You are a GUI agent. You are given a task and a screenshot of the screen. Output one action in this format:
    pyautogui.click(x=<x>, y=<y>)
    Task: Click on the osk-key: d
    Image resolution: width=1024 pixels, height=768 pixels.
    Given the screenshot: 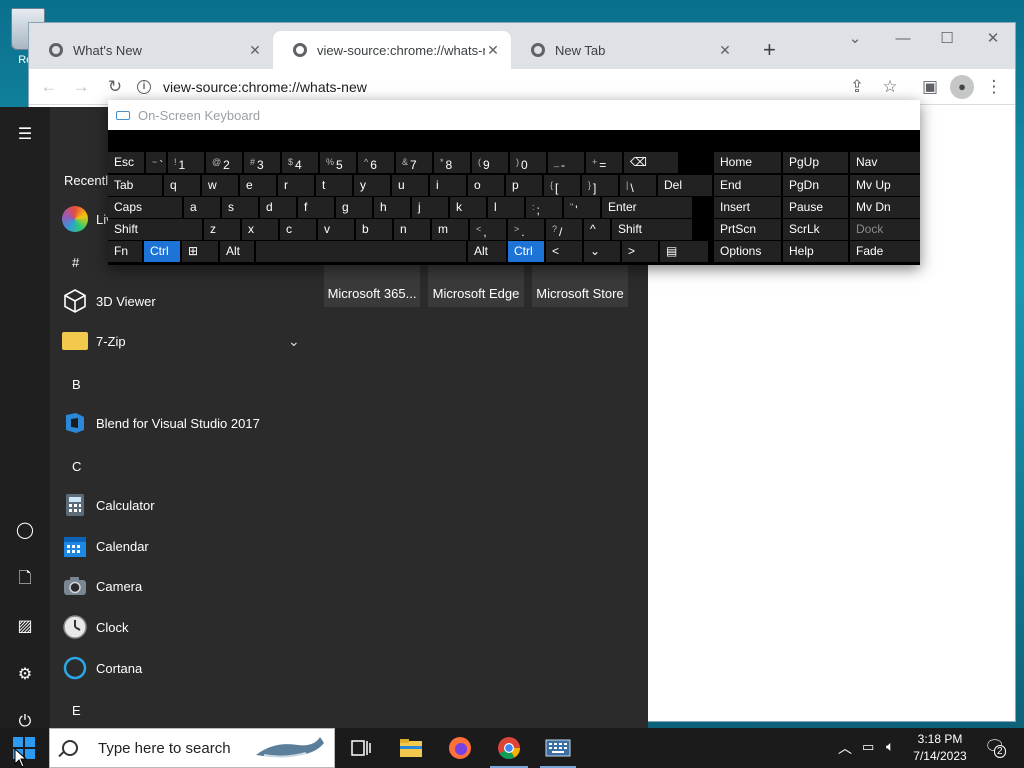 What is the action you would take?
    pyautogui.click(x=278, y=207)
    